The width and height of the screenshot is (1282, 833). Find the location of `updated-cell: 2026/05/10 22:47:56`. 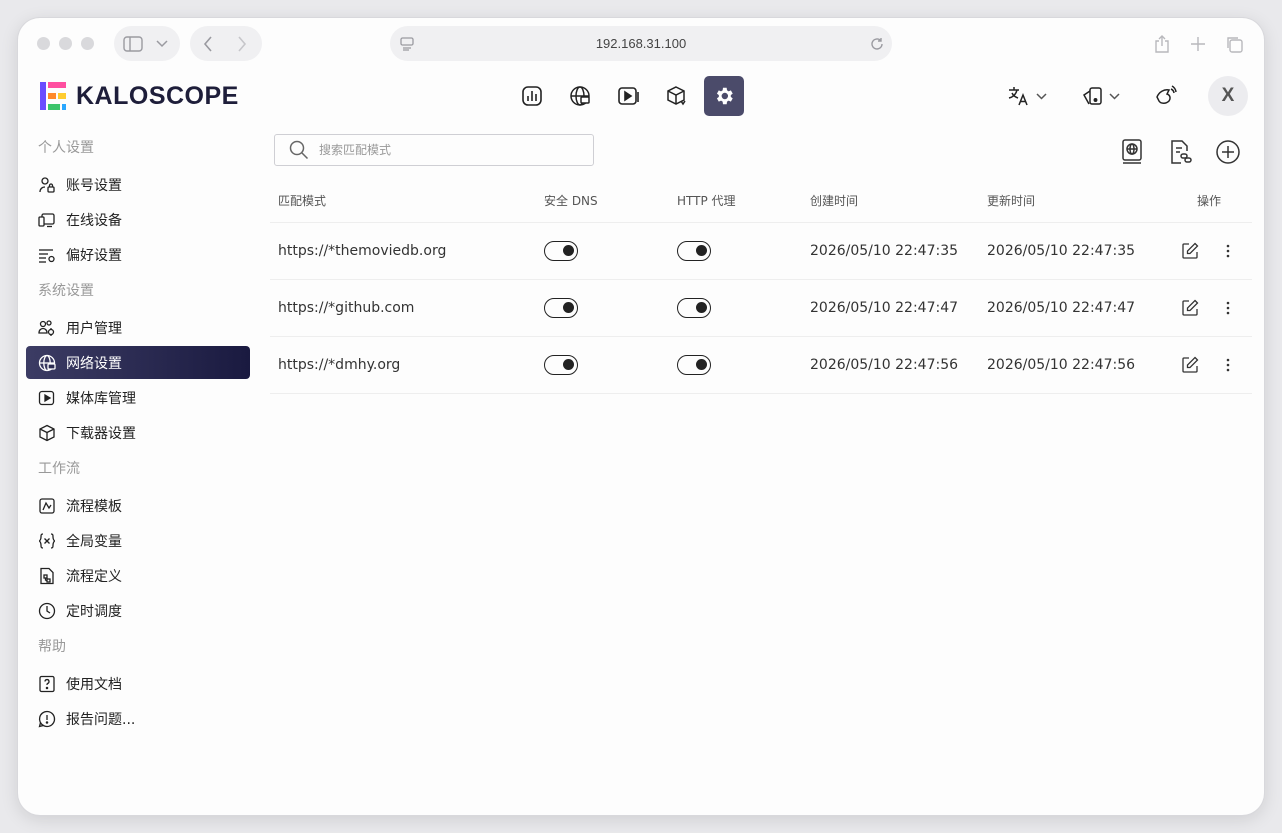

updated-cell: 2026/05/10 22:47:56 is located at coordinates (1072, 365).